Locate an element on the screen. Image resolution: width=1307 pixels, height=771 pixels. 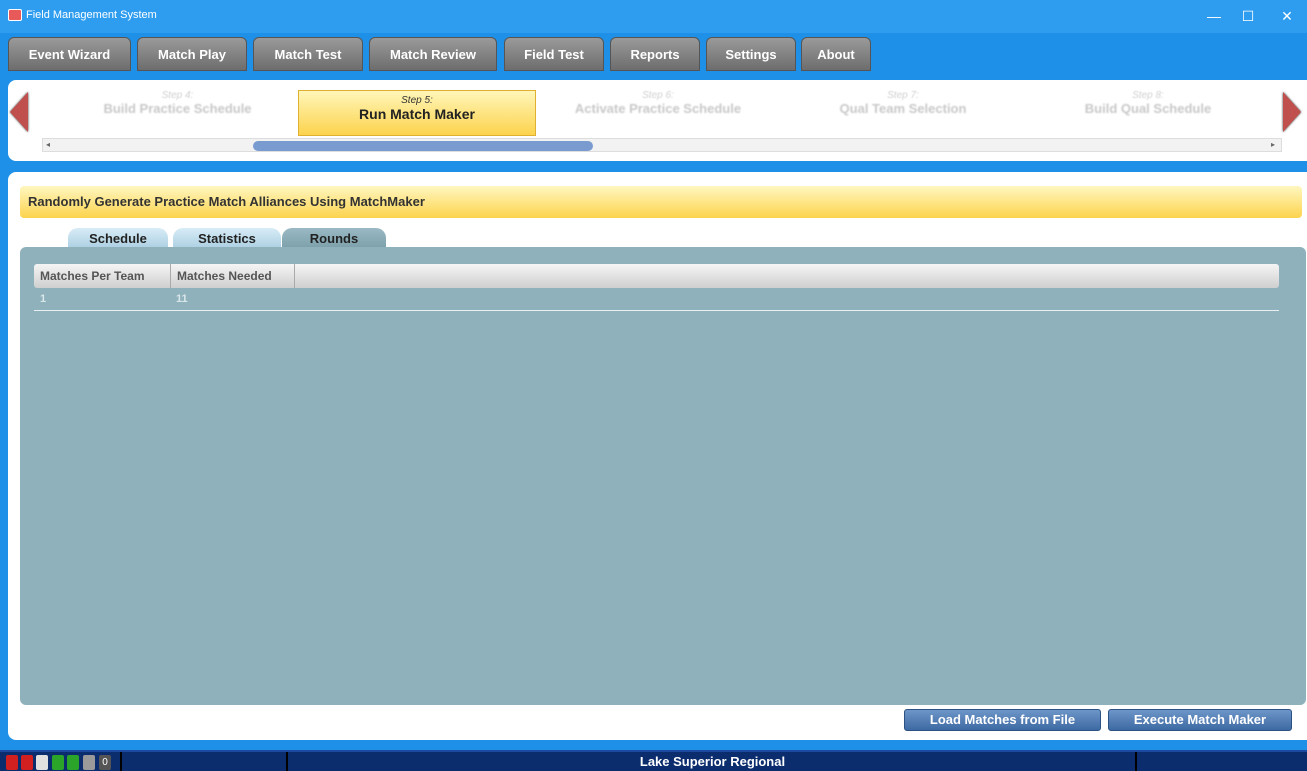
step-name: Build Practice Schedule is located at coordinates (177, 108).